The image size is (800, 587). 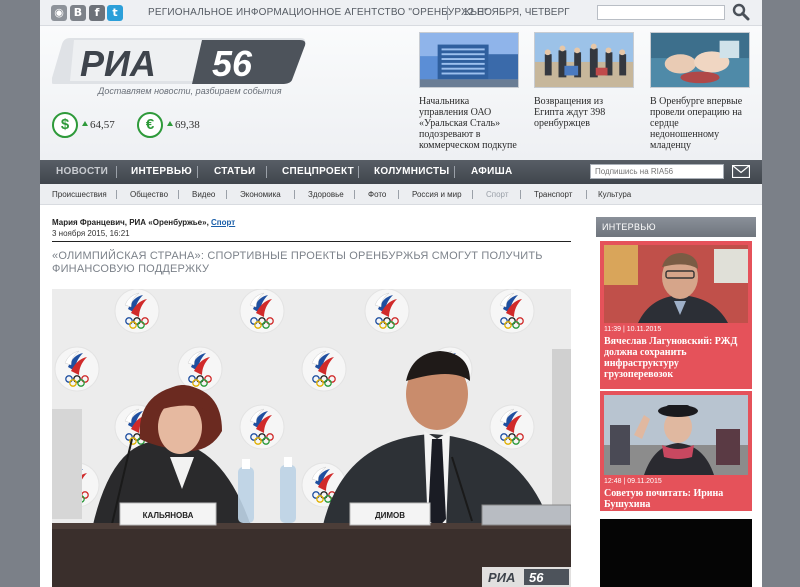 I want to click on livejournal-icon: B, so click(x=78, y=13).